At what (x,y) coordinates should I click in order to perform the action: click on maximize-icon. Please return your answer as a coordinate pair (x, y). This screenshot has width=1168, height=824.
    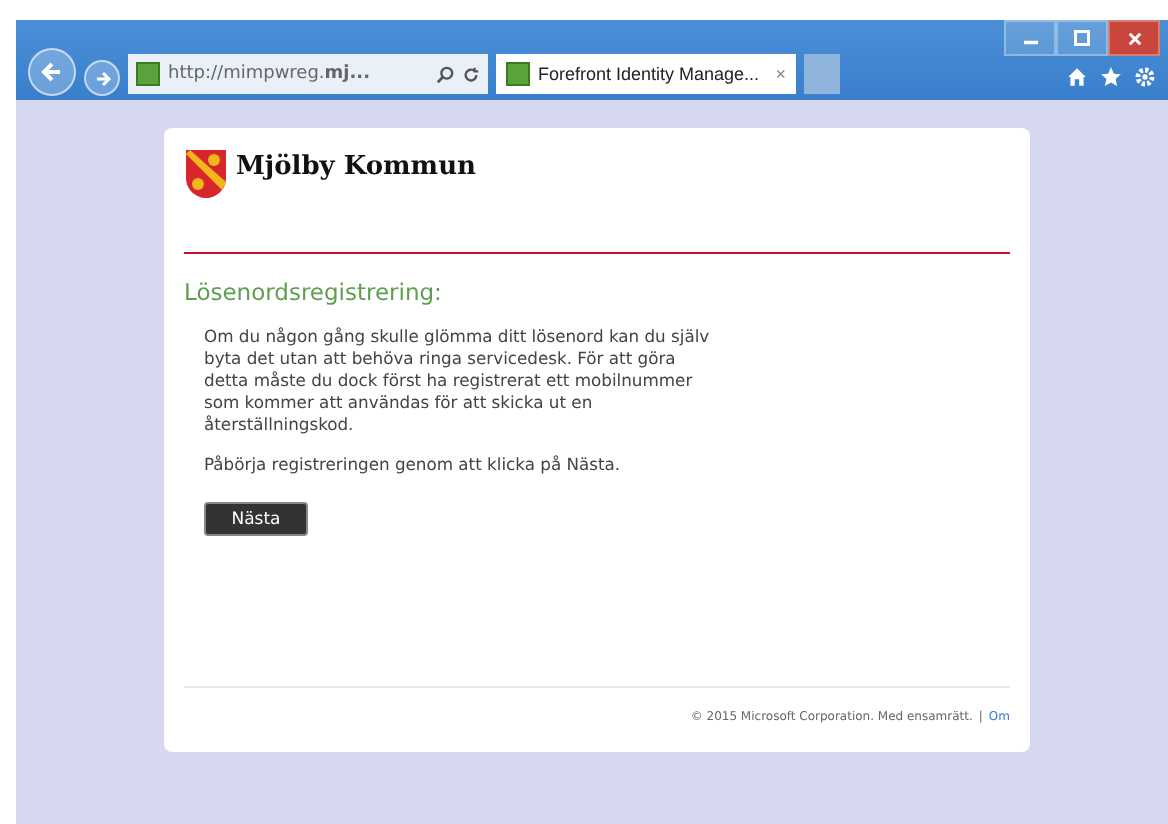
    Looking at the image, I should click on (1082, 38).